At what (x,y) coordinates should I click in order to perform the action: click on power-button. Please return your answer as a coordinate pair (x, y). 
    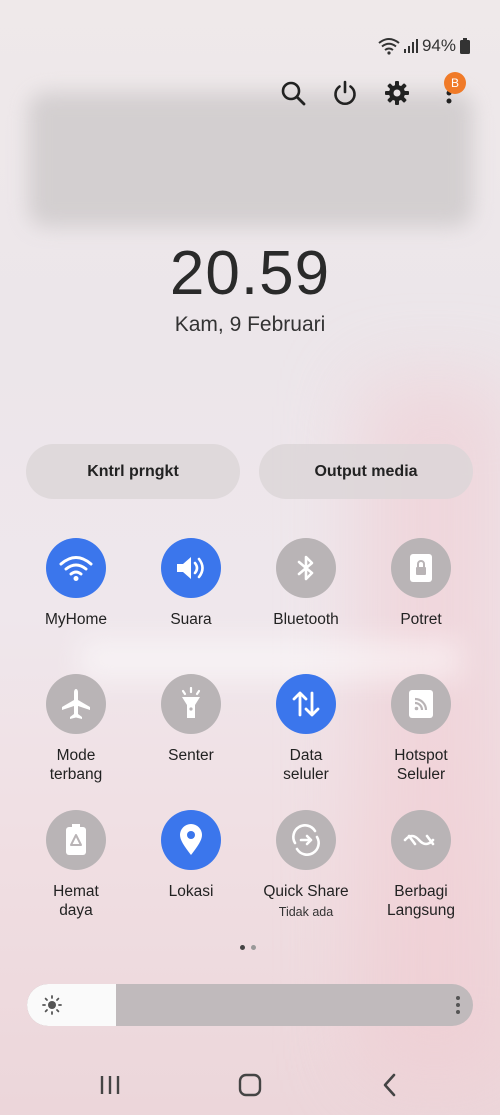
    Looking at the image, I should click on (345, 93).